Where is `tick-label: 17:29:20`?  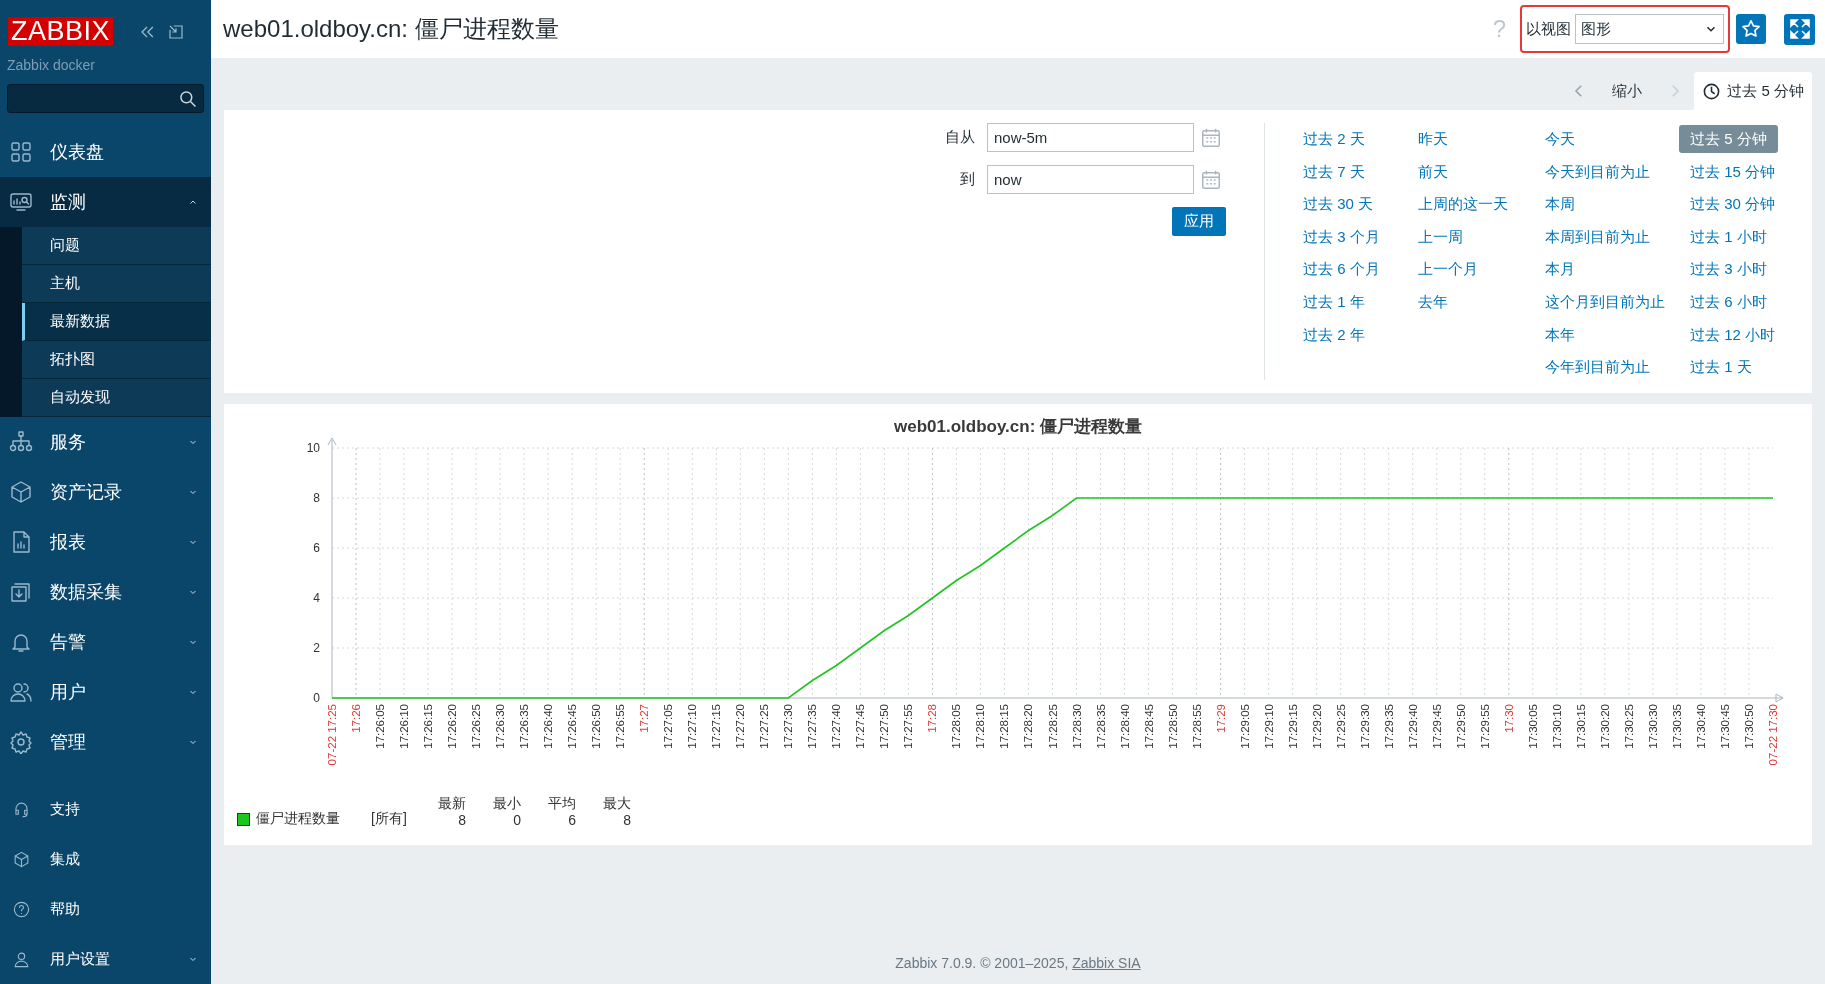
tick-label: 17:29:20 is located at coordinates (1316, 726).